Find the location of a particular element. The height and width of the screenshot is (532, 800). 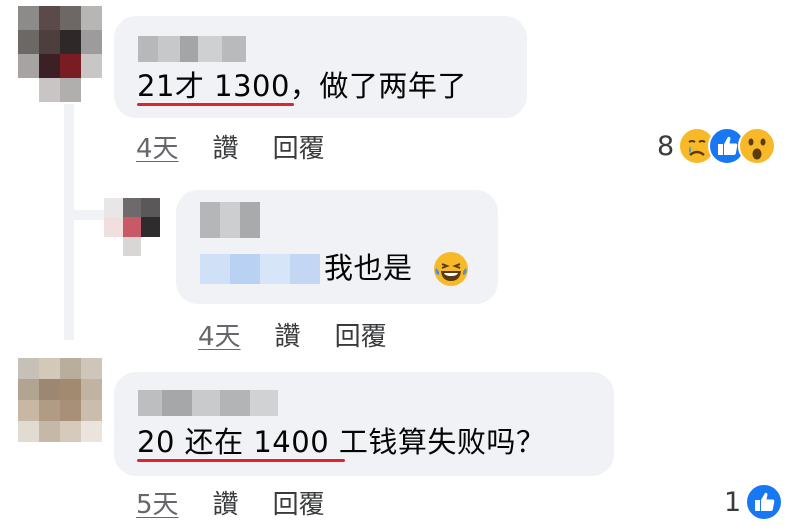

reaction-summary: 1 is located at coordinates (754, 502).